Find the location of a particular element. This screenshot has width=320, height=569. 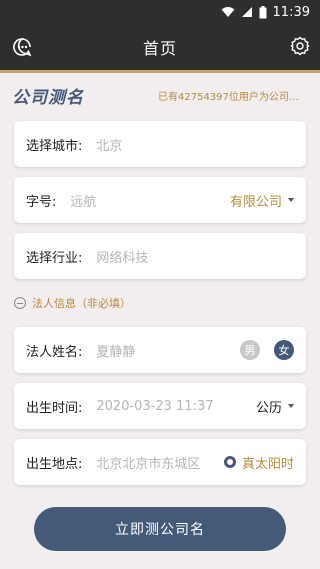

birth-time-value: 2020-03-23 11:37 is located at coordinates (154, 406).